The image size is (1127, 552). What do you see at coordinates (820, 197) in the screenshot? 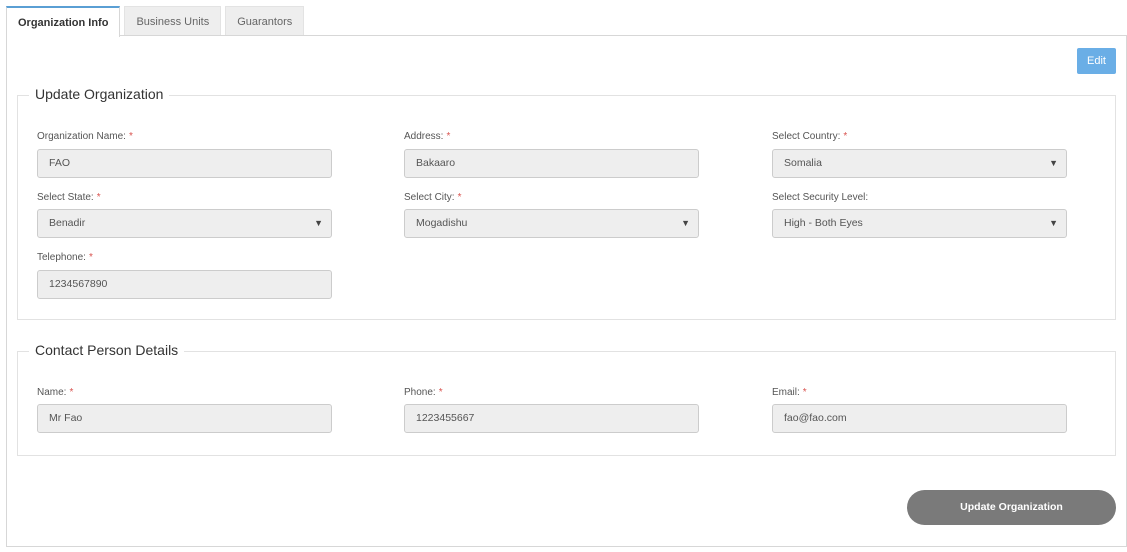
I see `security-level-label: Select Security Level:` at bounding box center [820, 197].